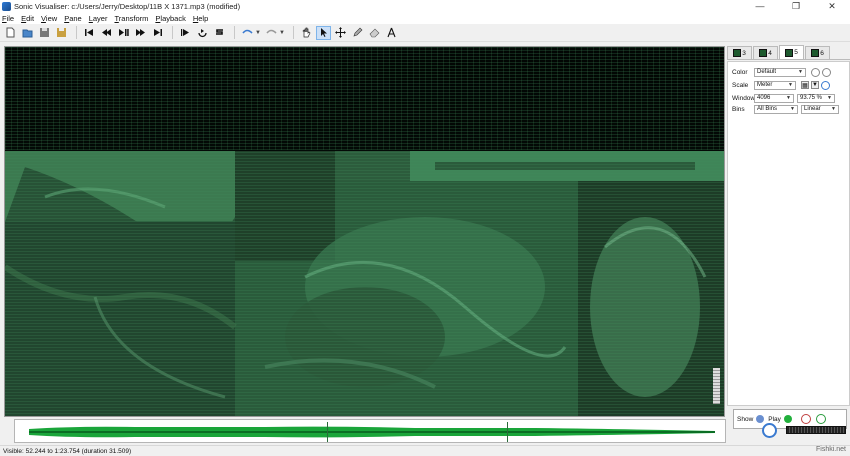 The image size is (850, 456). I want to click on output-level-meter, so click(816, 430).